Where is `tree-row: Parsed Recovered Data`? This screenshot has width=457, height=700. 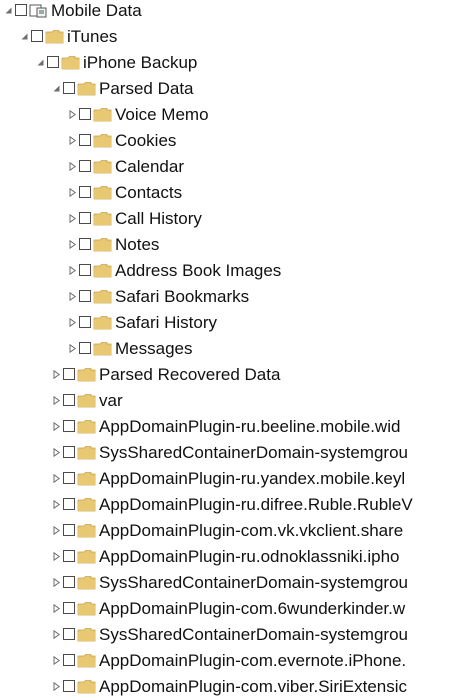 tree-row: Parsed Recovered Data is located at coordinates (228, 375).